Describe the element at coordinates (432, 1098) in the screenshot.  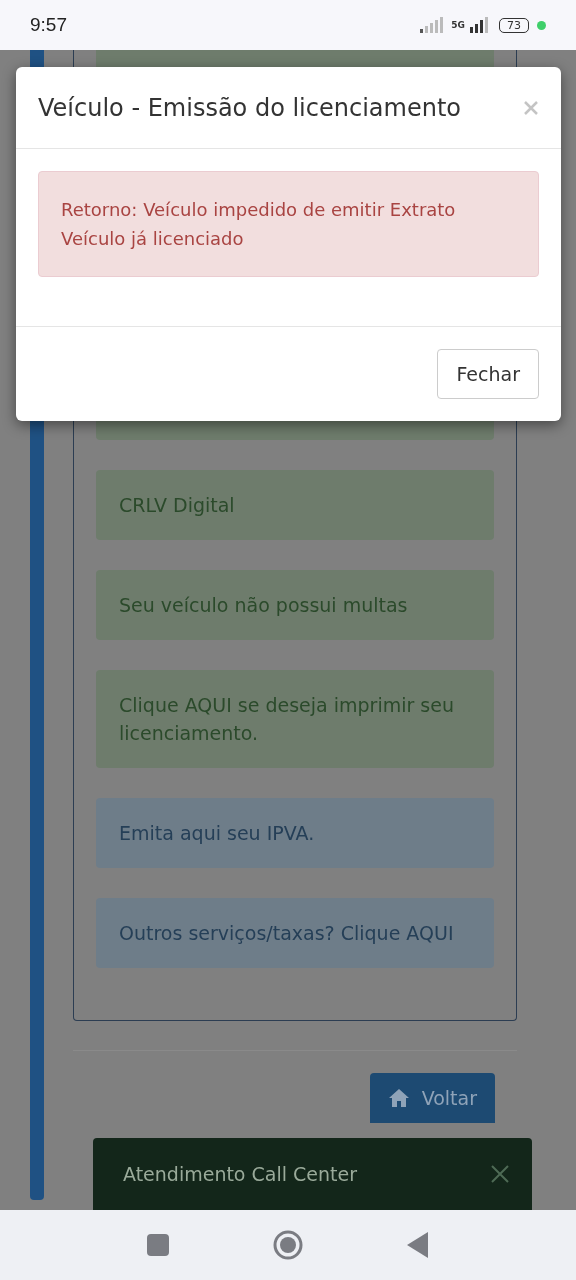
I see `back-button: Voltar` at that location.